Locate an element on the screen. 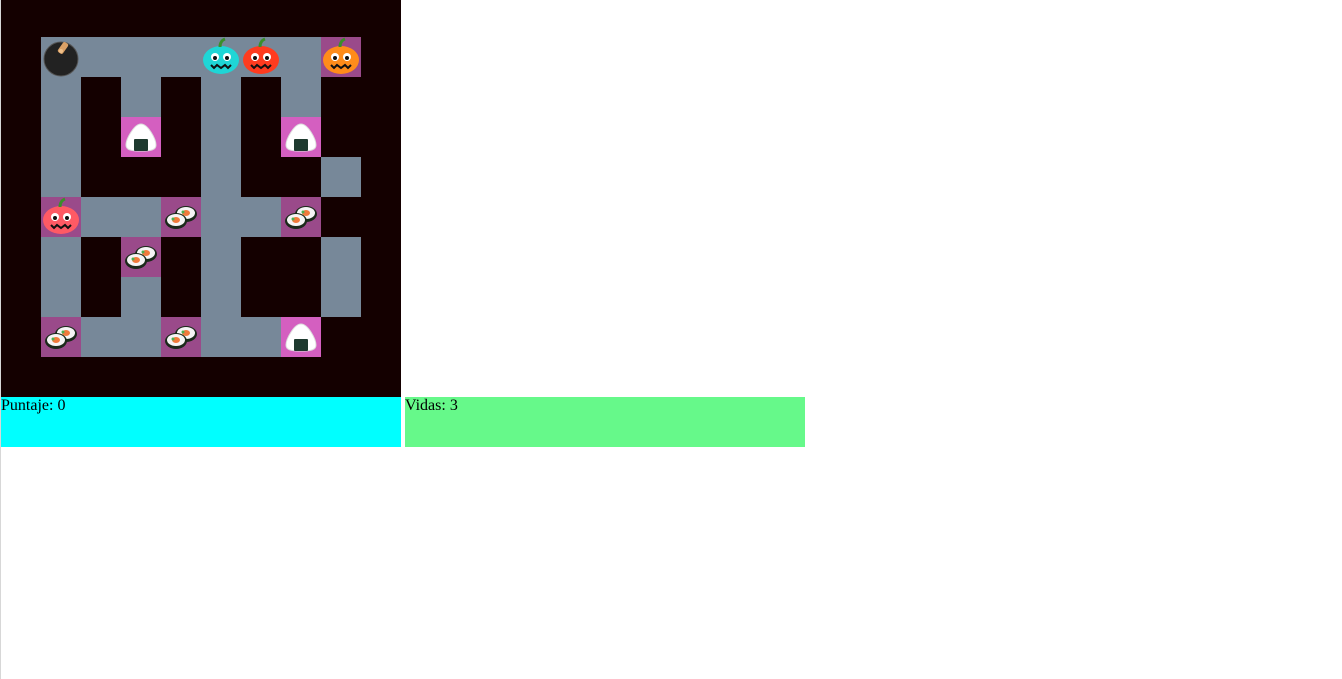  ghost-orange is located at coordinates (341, 57).